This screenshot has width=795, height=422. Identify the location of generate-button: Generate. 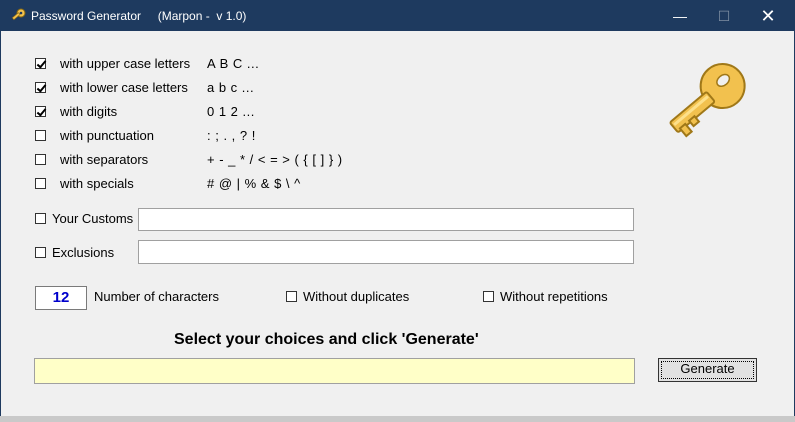
(707, 370).